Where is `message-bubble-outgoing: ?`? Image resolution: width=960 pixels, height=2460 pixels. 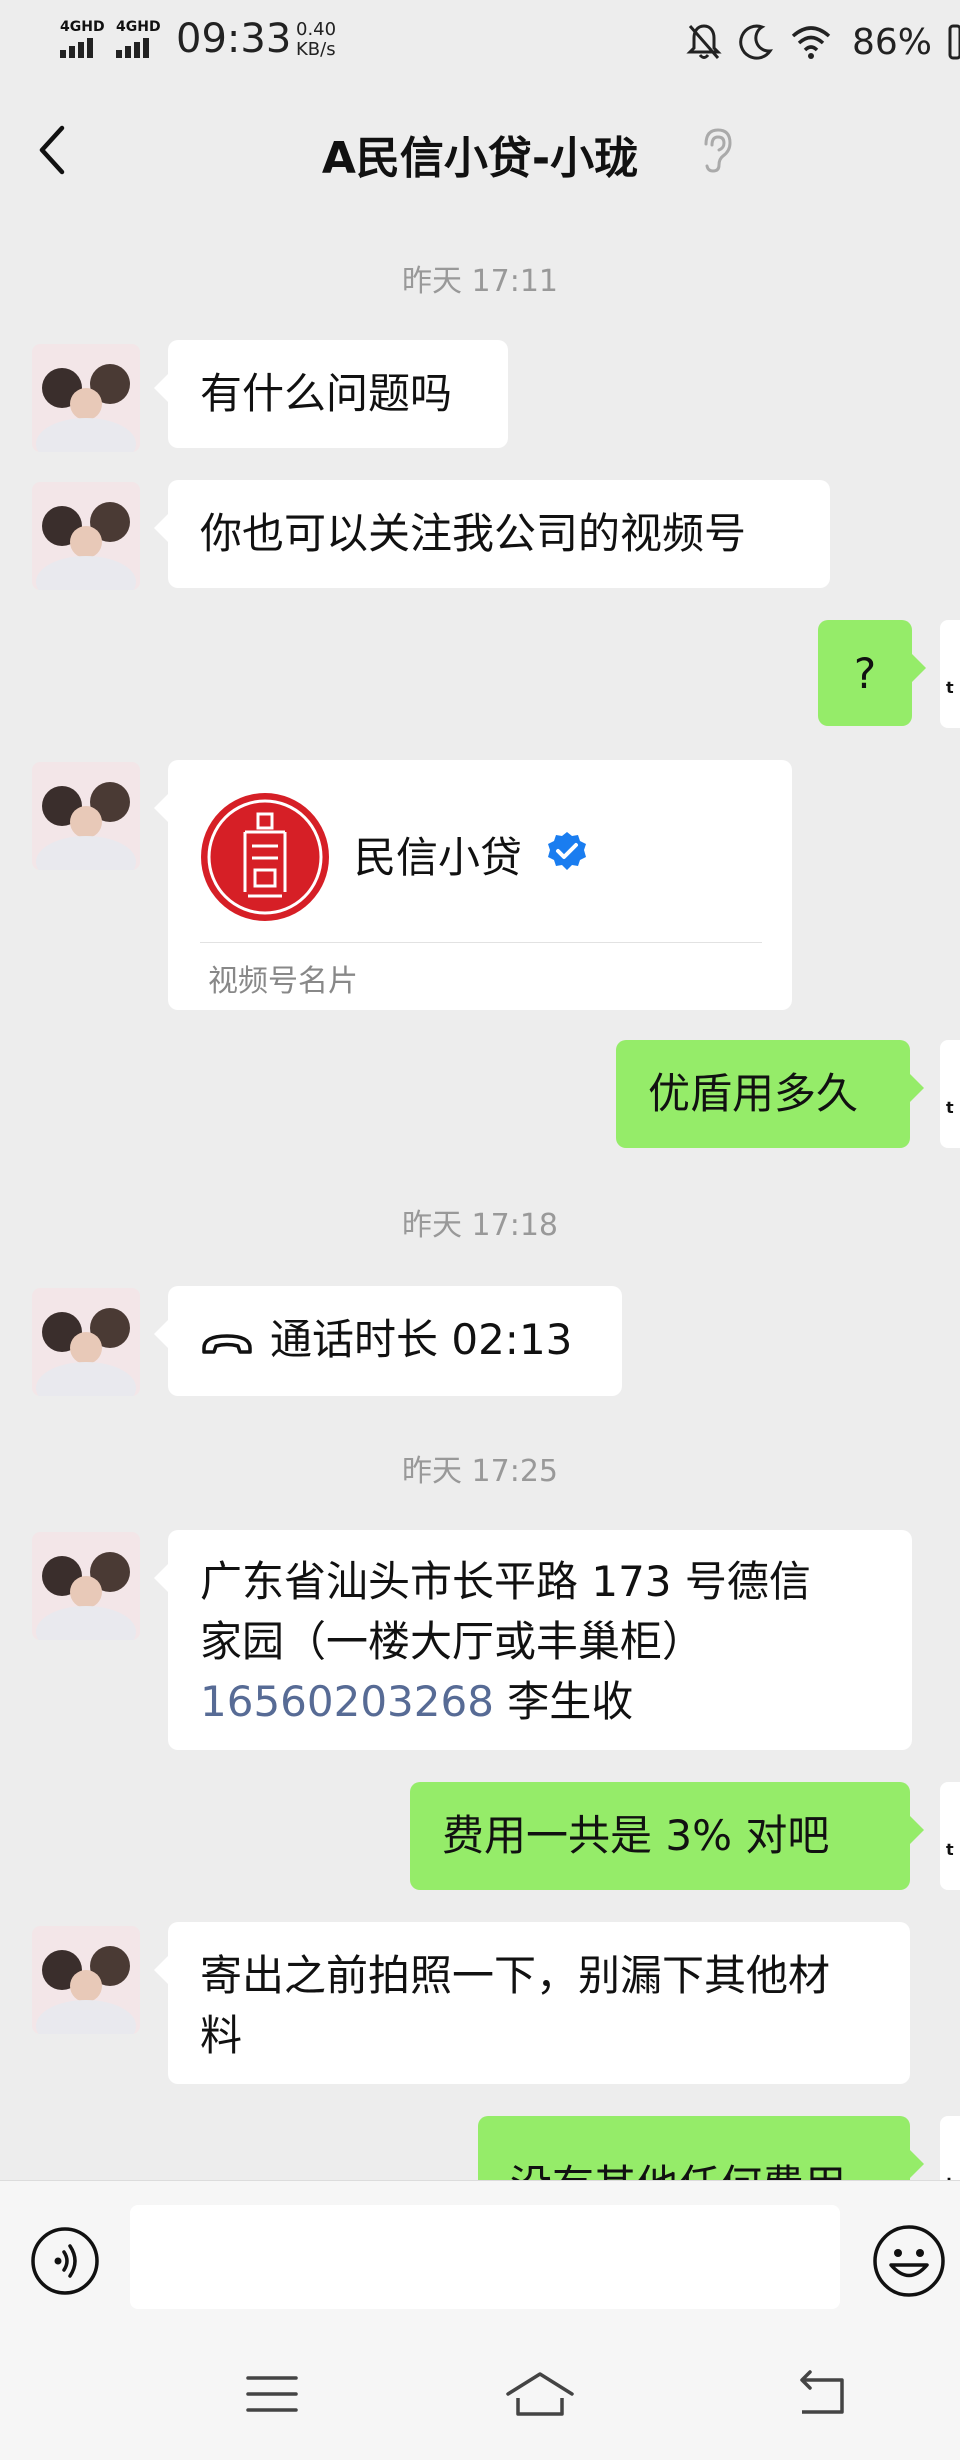 message-bubble-outgoing: ? is located at coordinates (872, 673).